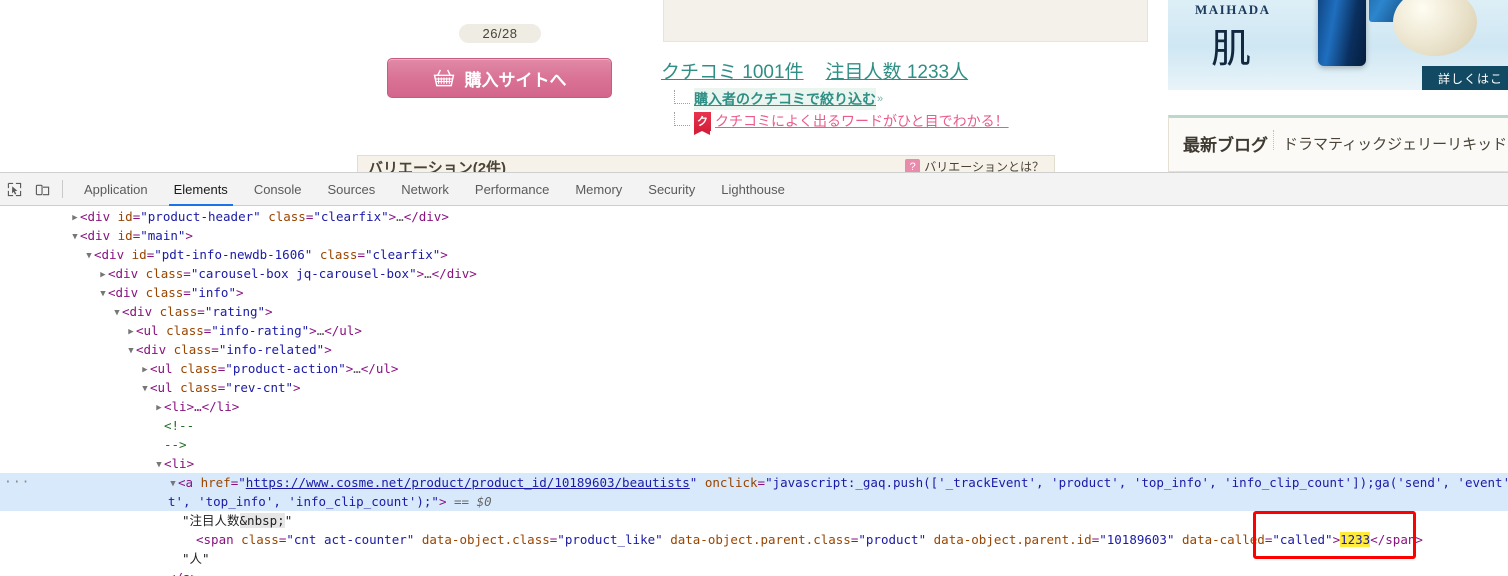 The height and width of the screenshot is (576, 1508). What do you see at coordinates (352, 189) in the screenshot?
I see `tab-sources: Sources` at bounding box center [352, 189].